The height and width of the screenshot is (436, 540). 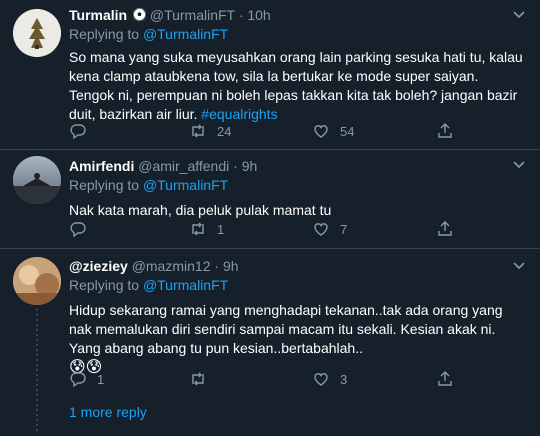 What do you see at coordinates (206, 229) in the screenshot?
I see `retweet-button: 1` at bounding box center [206, 229].